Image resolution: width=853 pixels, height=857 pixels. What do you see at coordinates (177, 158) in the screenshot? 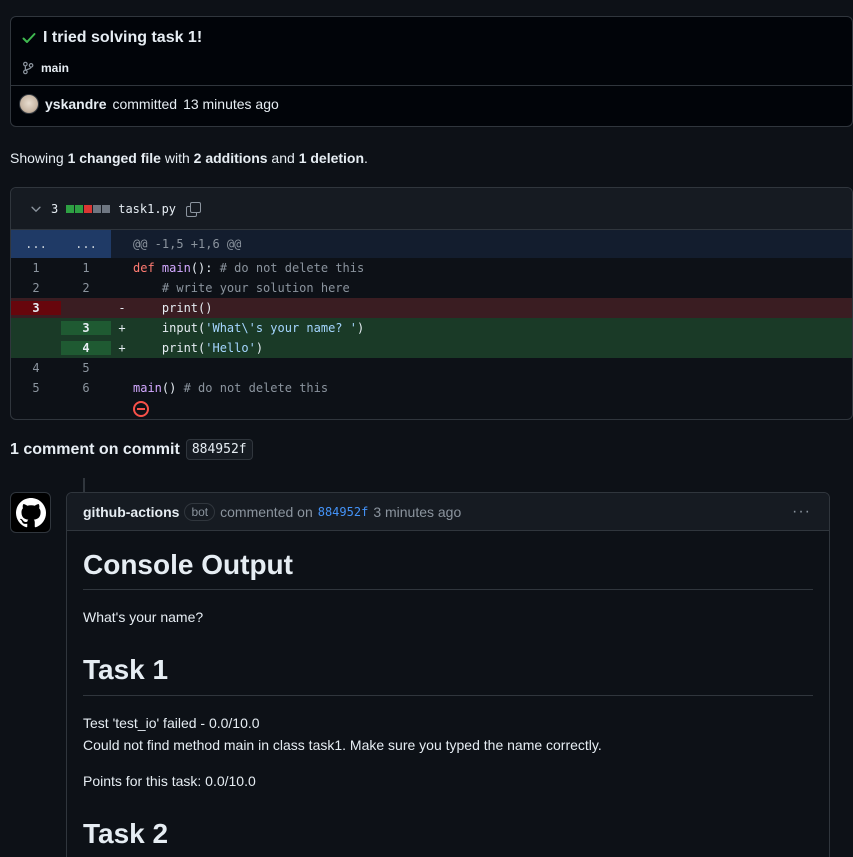
I see `summary-mid1: with` at bounding box center [177, 158].